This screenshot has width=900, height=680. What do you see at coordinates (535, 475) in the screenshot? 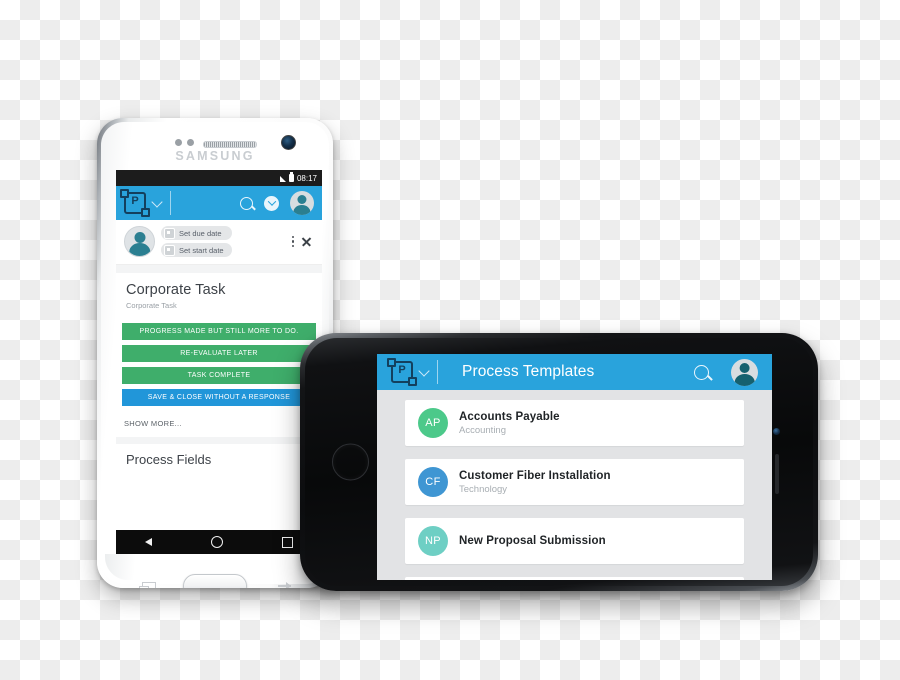
I see `template-name: Customer Fiber Installation` at bounding box center [535, 475].